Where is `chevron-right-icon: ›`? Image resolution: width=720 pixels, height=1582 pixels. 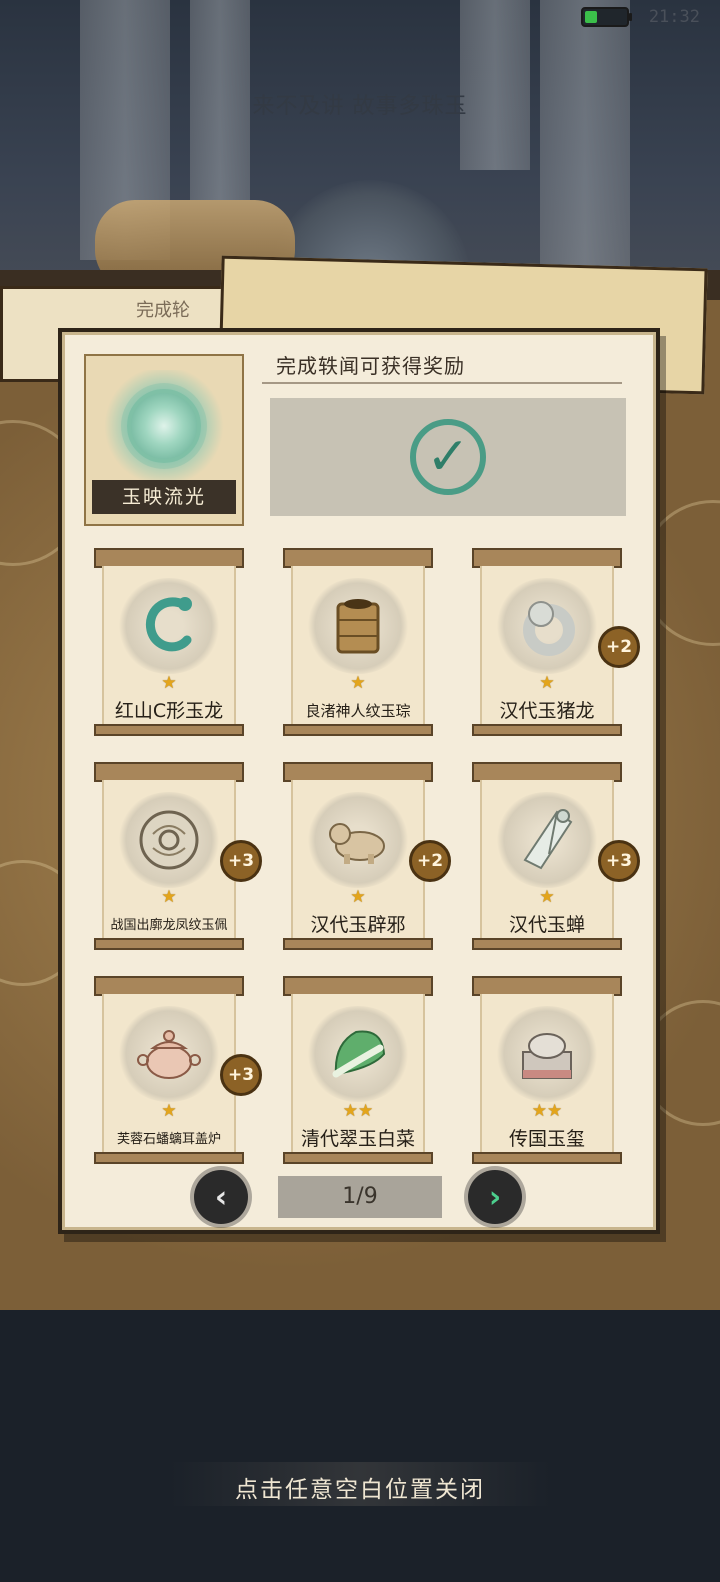
chevron-right-icon: › is located at coordinates (495, 1197).